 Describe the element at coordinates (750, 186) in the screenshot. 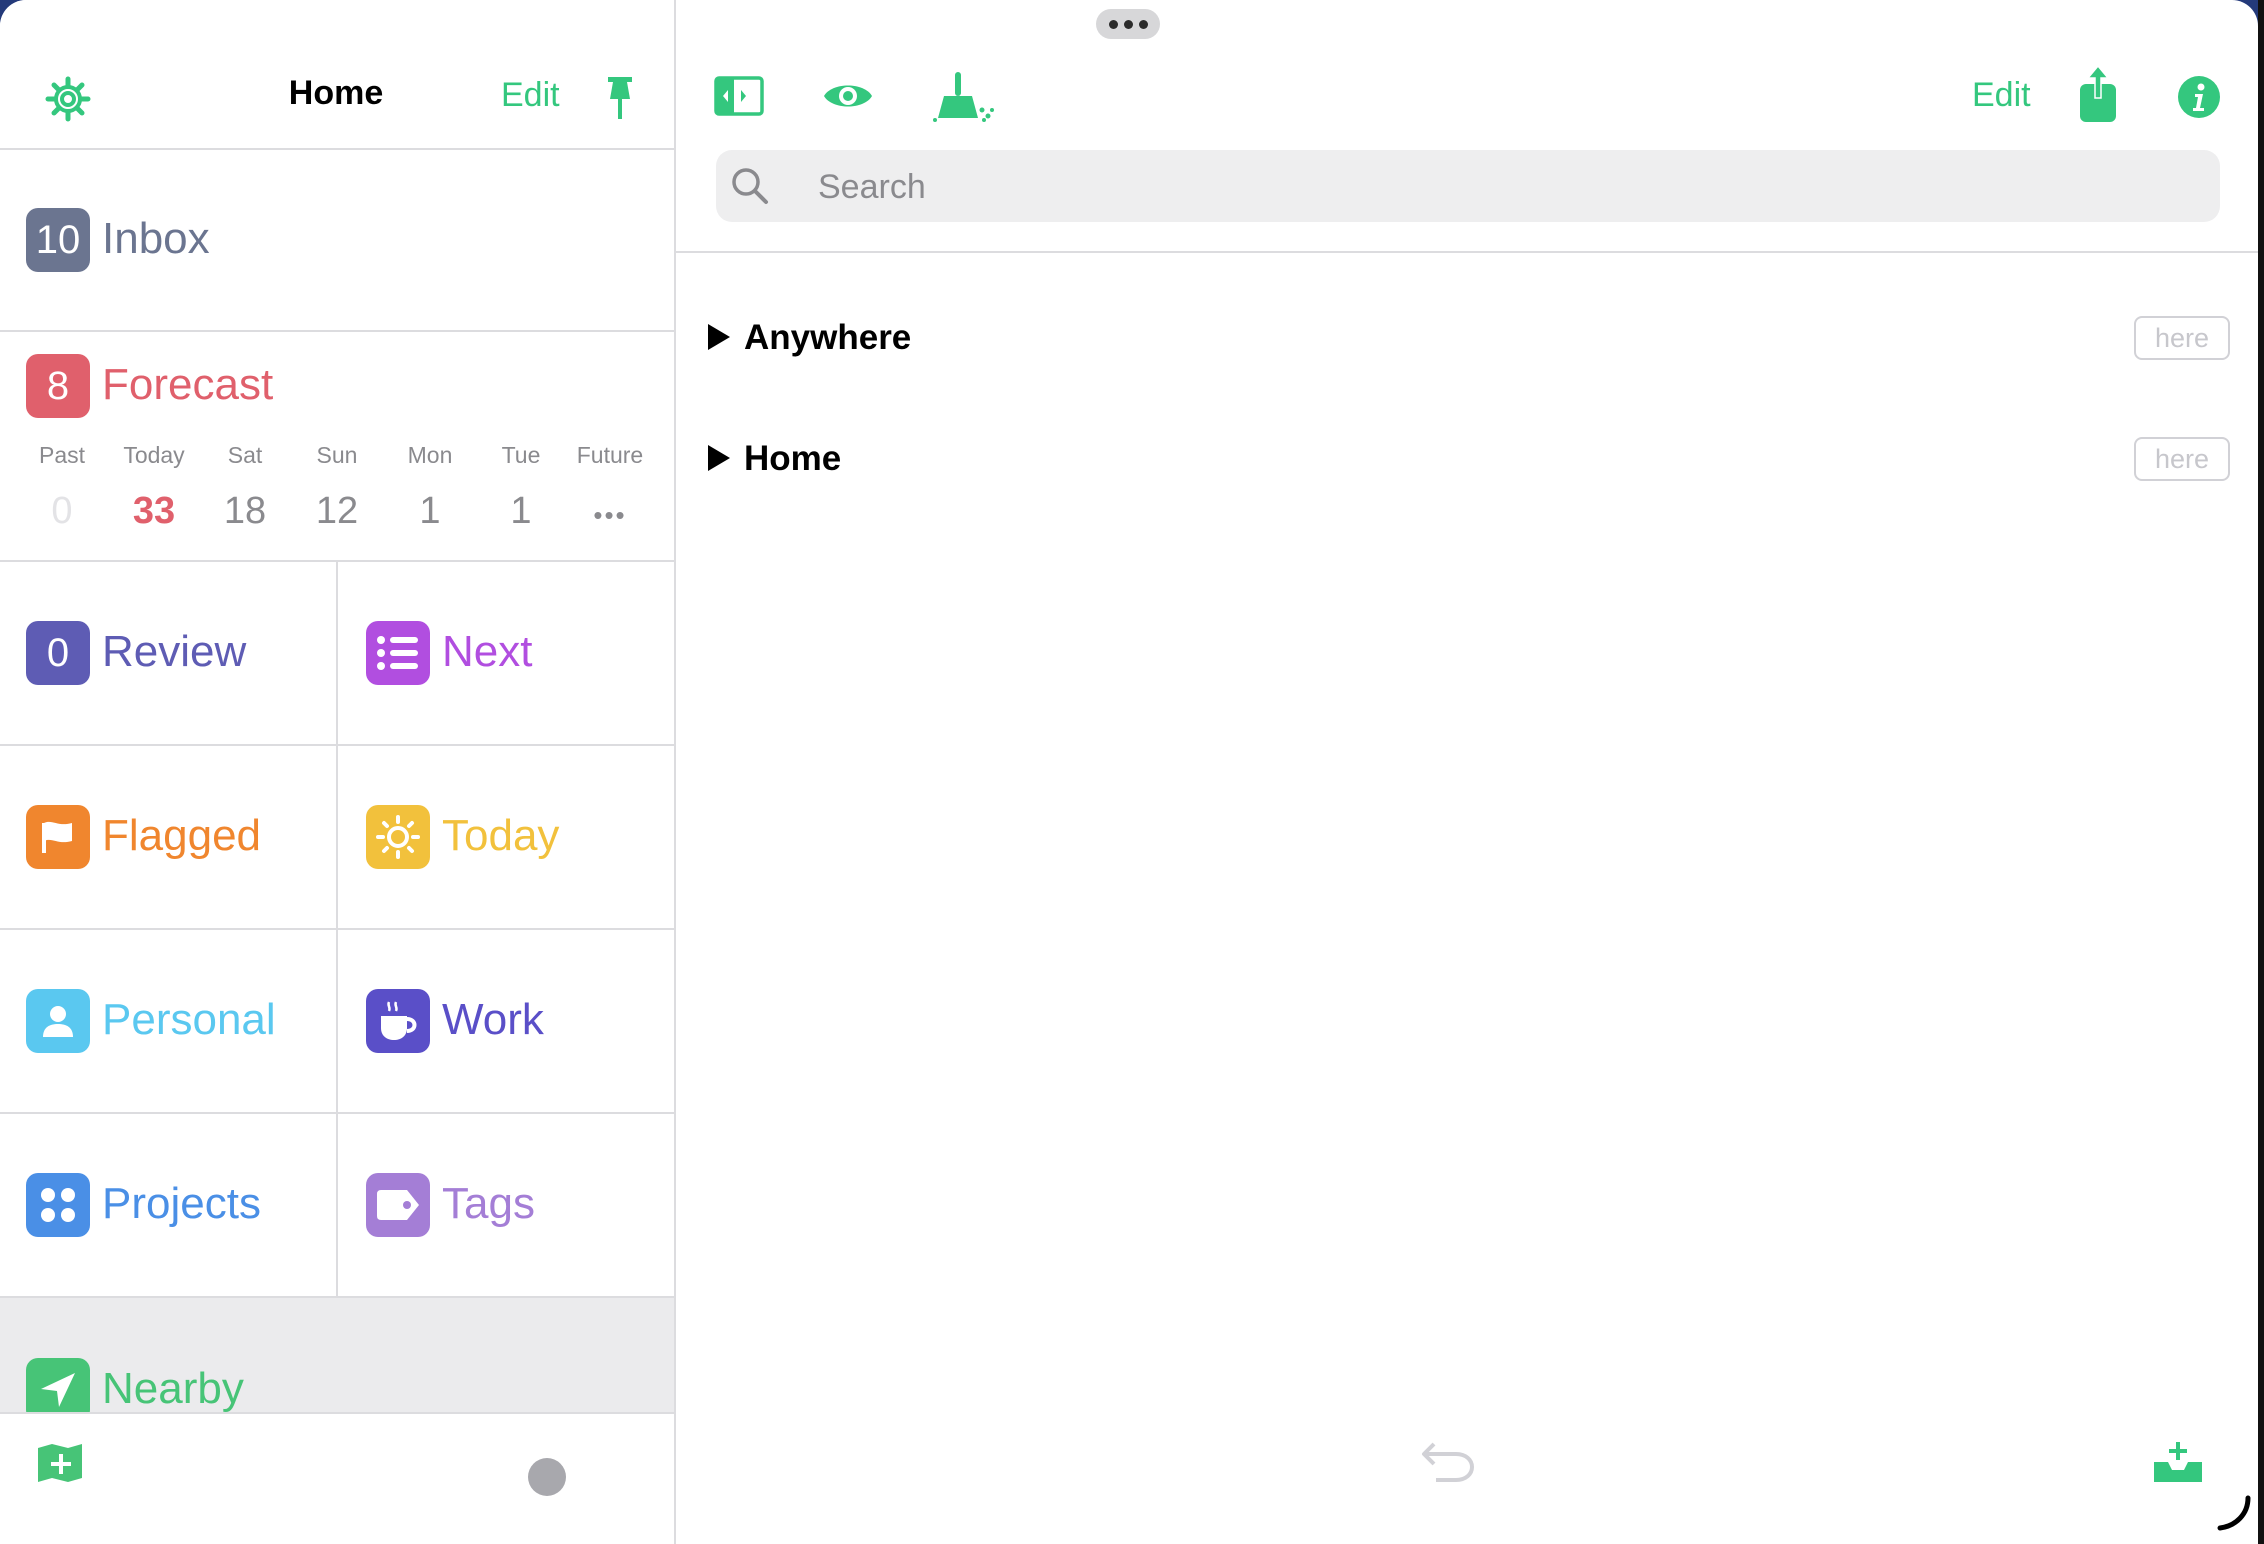

I see `search-icon` at that location.